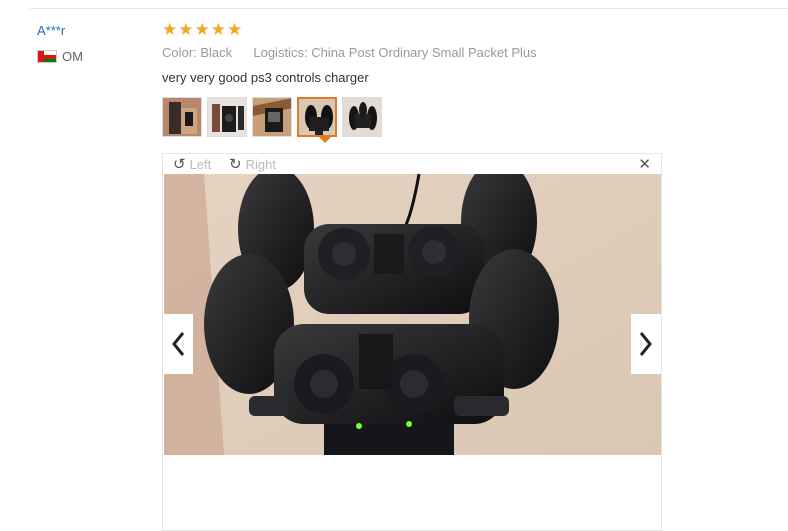 The width and height of the screenshot is (788, 531). What do you see at coordinates (179, 52) in the screenshot?
I see `color-label: Color:` at bounding box center [179, 52].